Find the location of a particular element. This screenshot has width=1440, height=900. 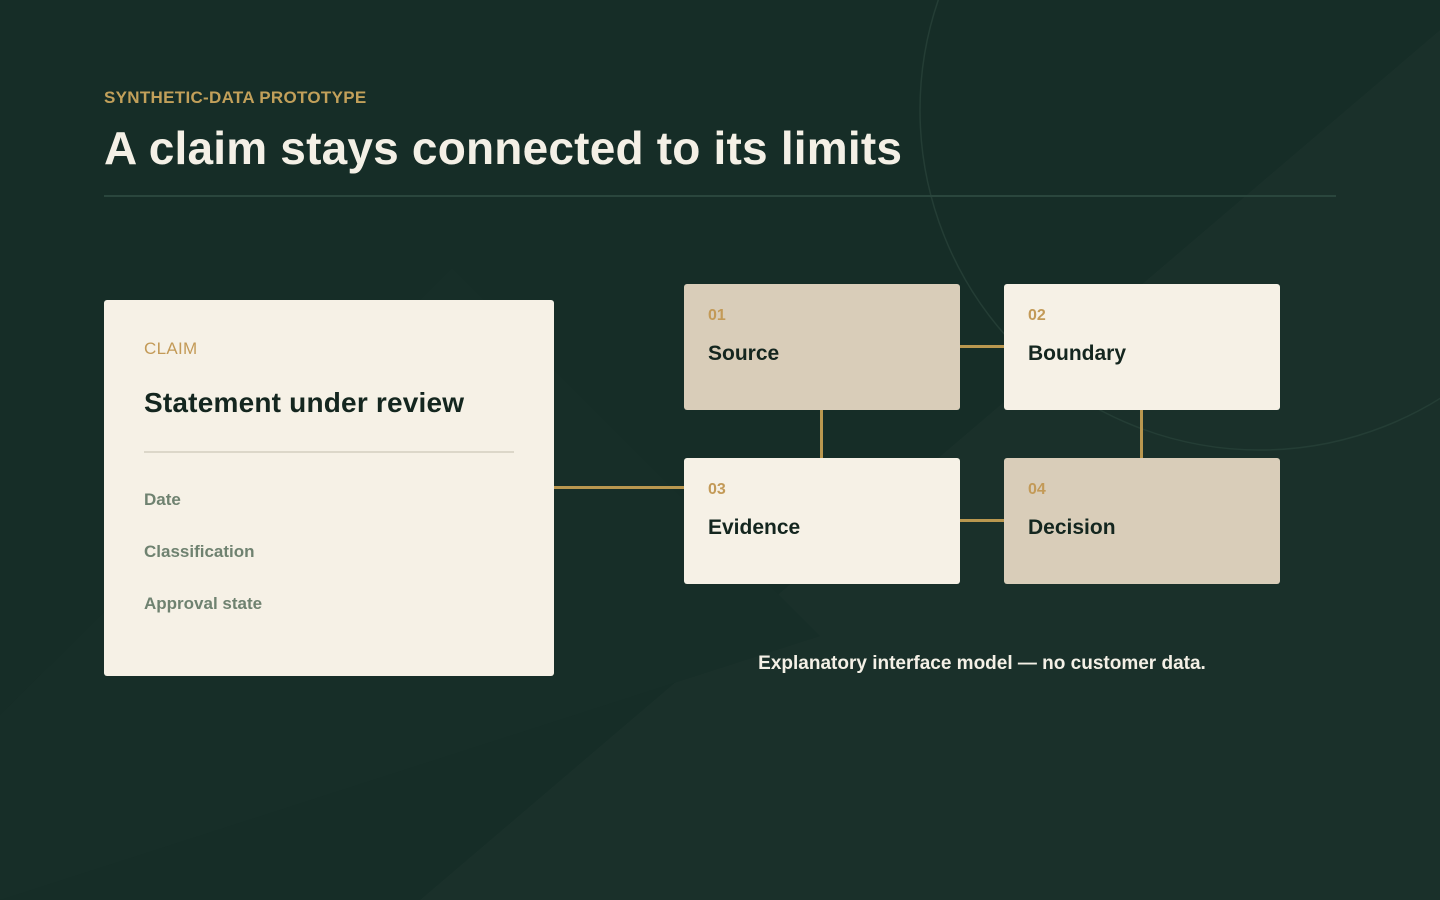

node-number: 04 is located at coordinates (1037, 489).